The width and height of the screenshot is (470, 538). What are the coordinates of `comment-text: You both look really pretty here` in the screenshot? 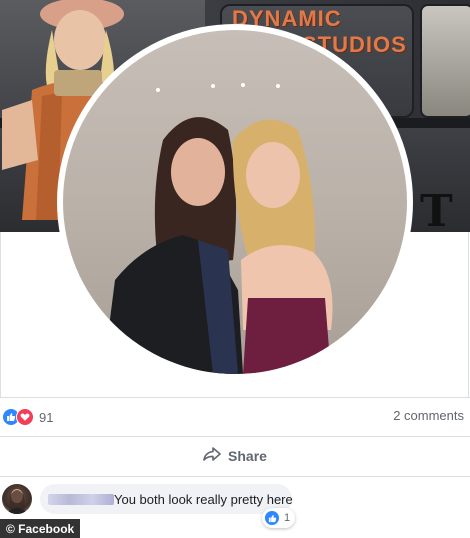 It's located at (203, 499).